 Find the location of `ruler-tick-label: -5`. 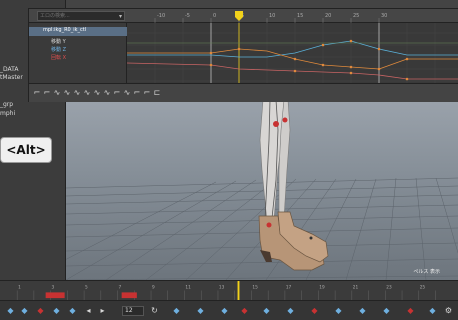

ruler-tick-label: -5 is located at coordinates (187, 16).